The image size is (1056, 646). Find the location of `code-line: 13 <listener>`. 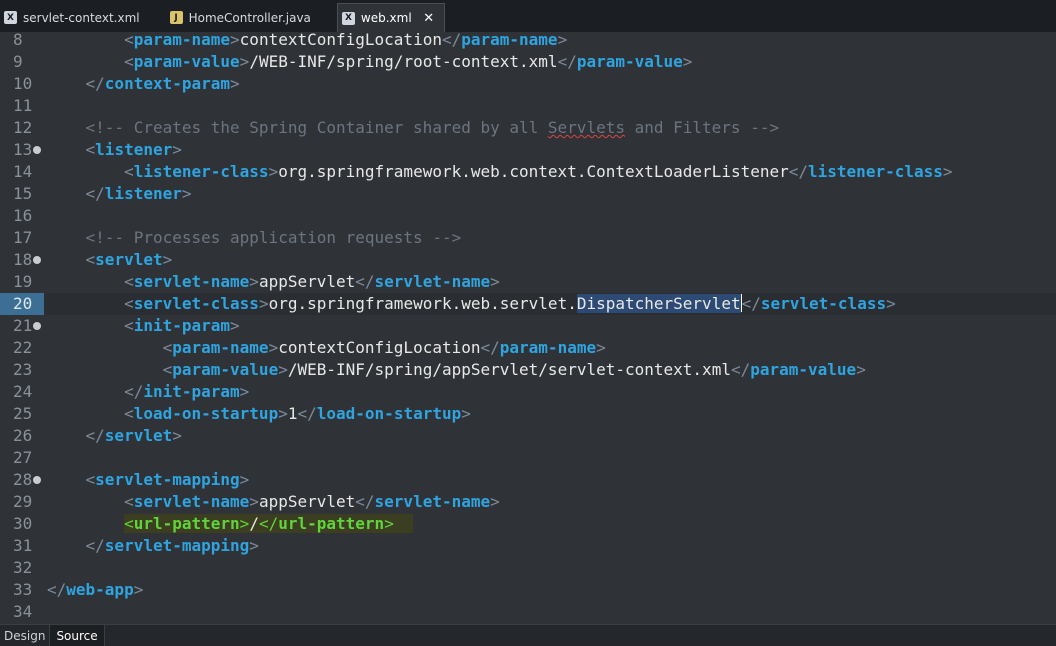

code-line: 13 <listener> is located at coordinates (528, 150).